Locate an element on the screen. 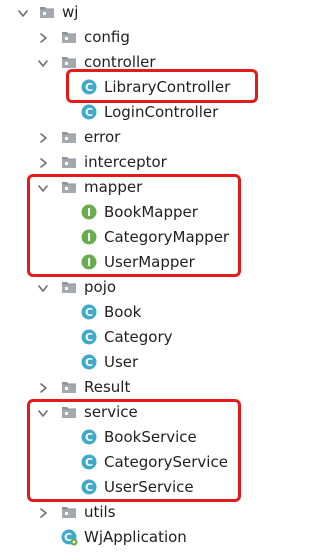 This screenshot has width=320, height=553. tree-node-user: User is located at coordinates (142, 362).